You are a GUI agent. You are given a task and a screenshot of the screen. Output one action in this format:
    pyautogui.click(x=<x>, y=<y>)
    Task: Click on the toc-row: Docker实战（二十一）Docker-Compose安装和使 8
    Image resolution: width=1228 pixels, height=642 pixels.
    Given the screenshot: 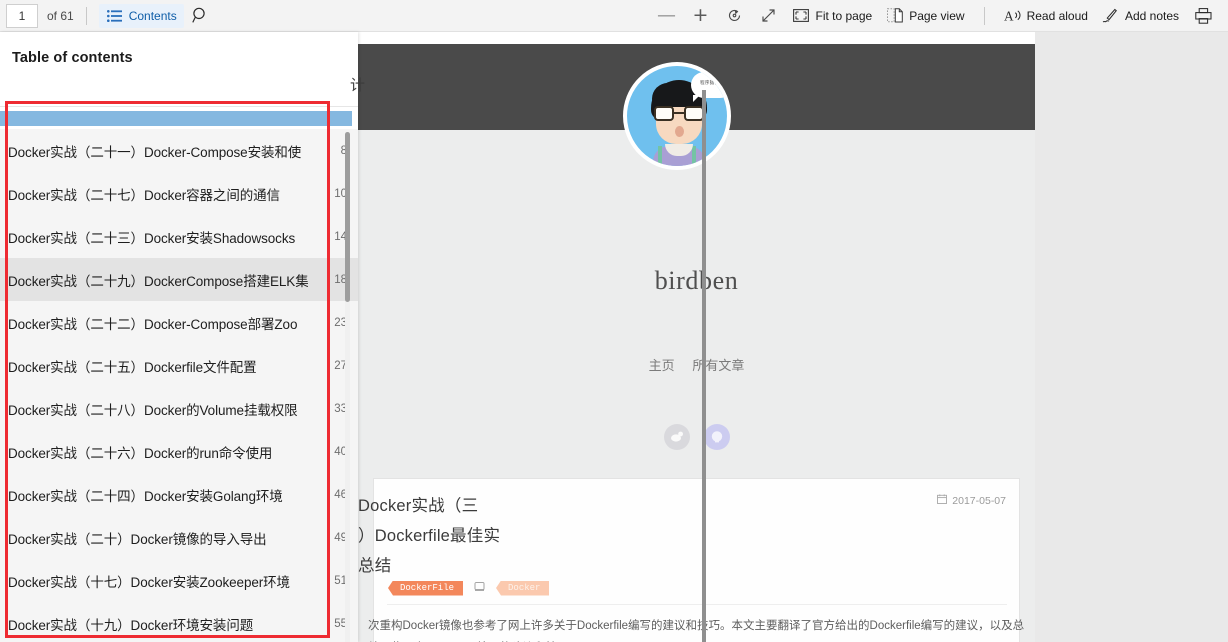 What is the action you would take?
    pyautogui.click(x=179, y=150)
    